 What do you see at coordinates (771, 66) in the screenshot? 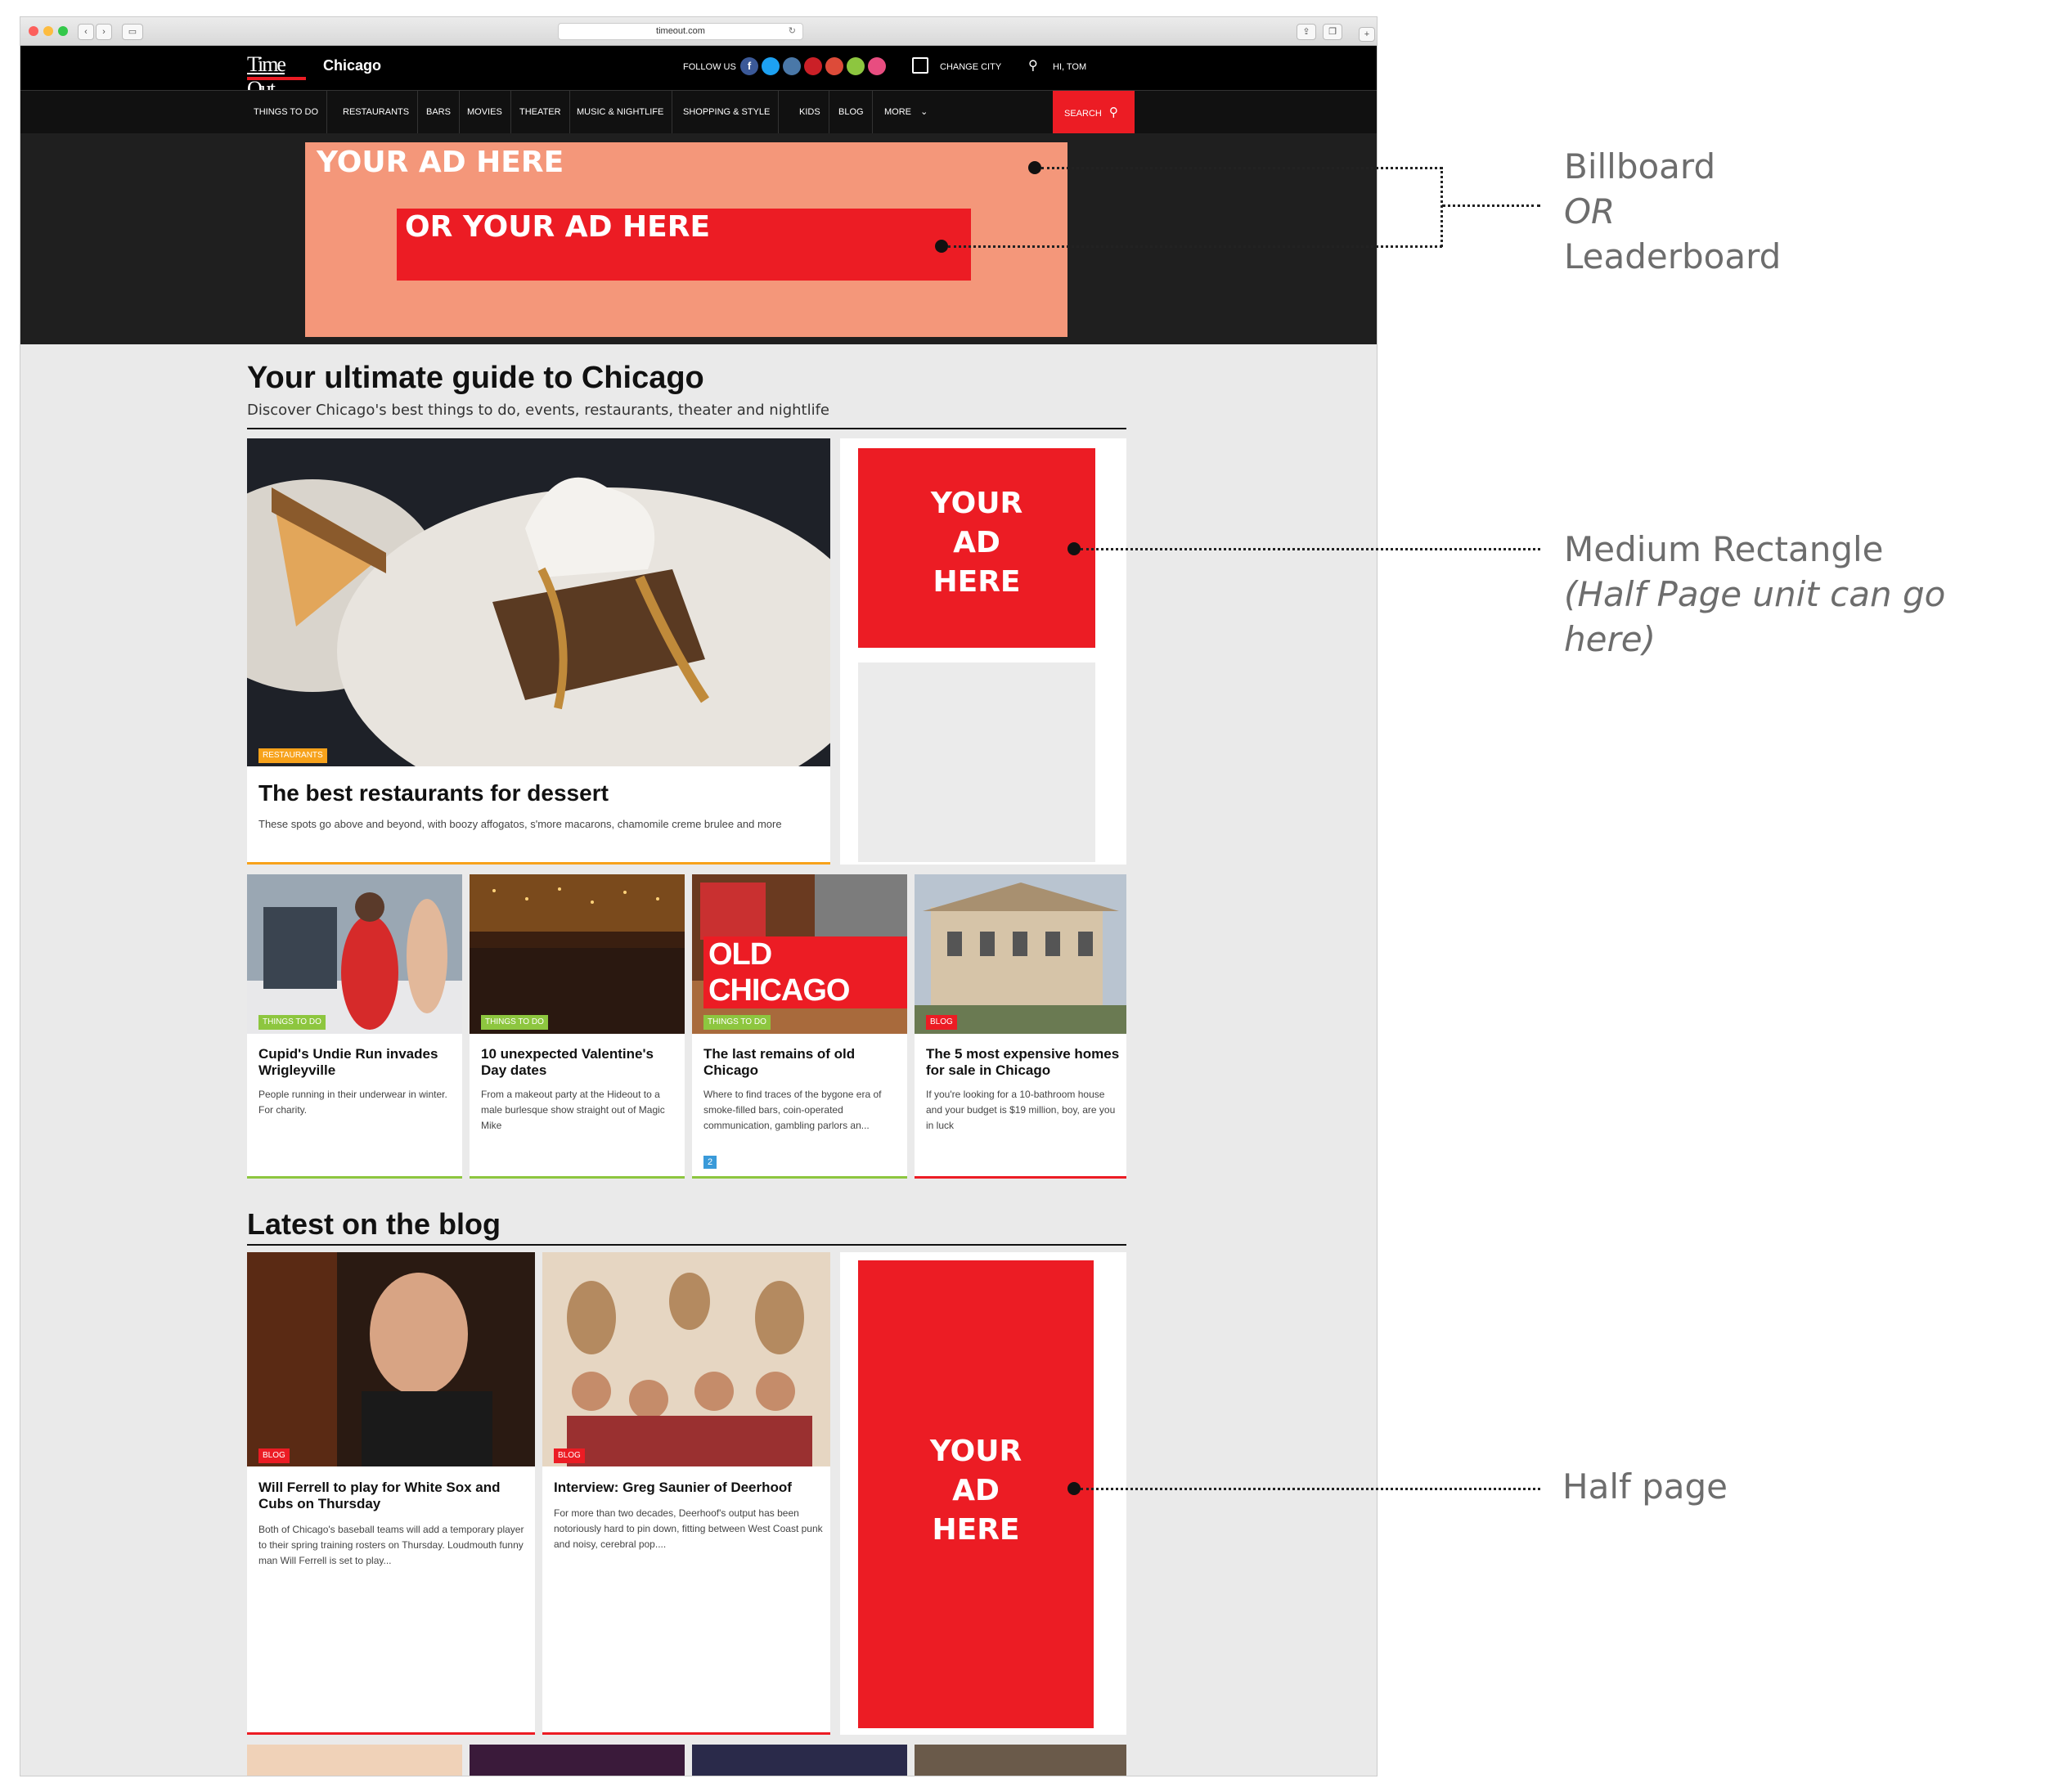
I see `twitter-icon` at bounding box center [771, 66].